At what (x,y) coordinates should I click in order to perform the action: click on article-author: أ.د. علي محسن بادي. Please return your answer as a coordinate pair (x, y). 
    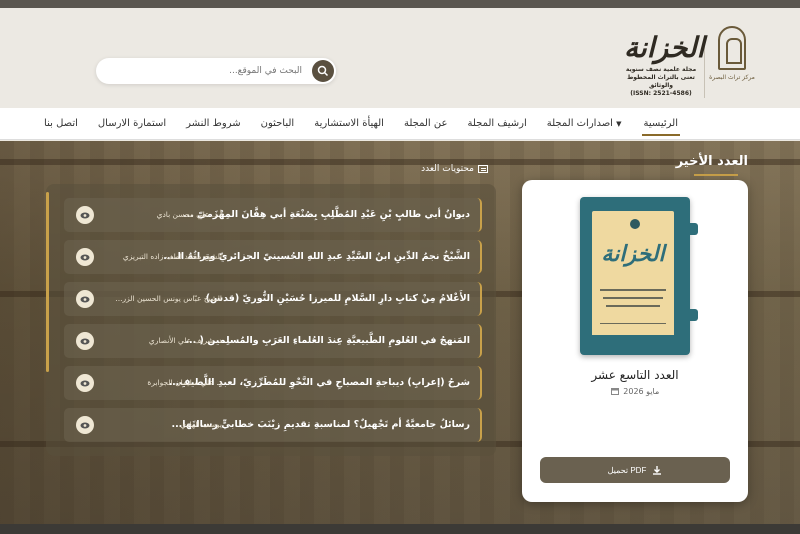
    Looking at the image, I should click on (189, 214).